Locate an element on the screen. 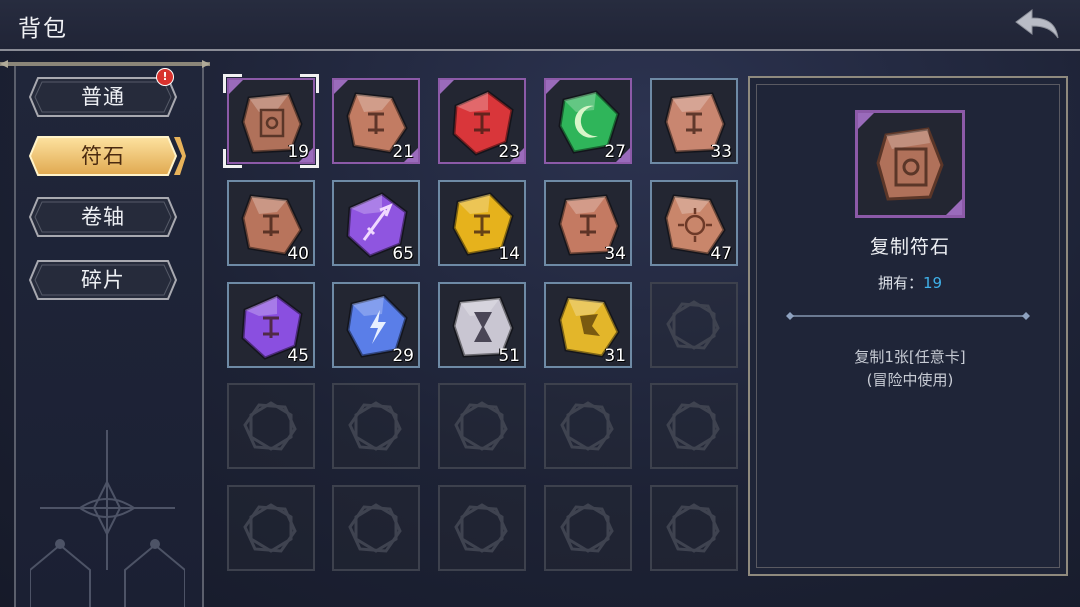 Image resolution: width=1080 pixels, height=607 pixels. item-count: 29 is located at coordinates (403, 356).